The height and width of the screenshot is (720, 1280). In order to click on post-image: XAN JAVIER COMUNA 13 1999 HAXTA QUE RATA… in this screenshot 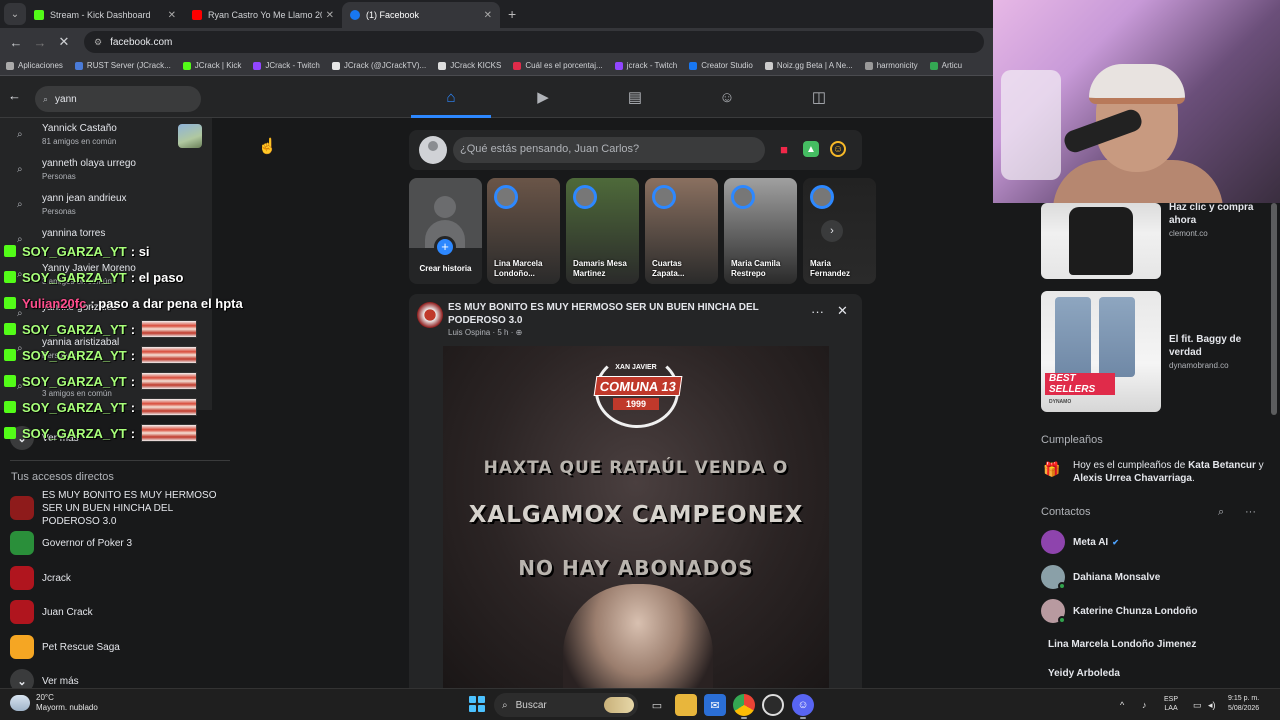, I will do `click(636, 517)`.